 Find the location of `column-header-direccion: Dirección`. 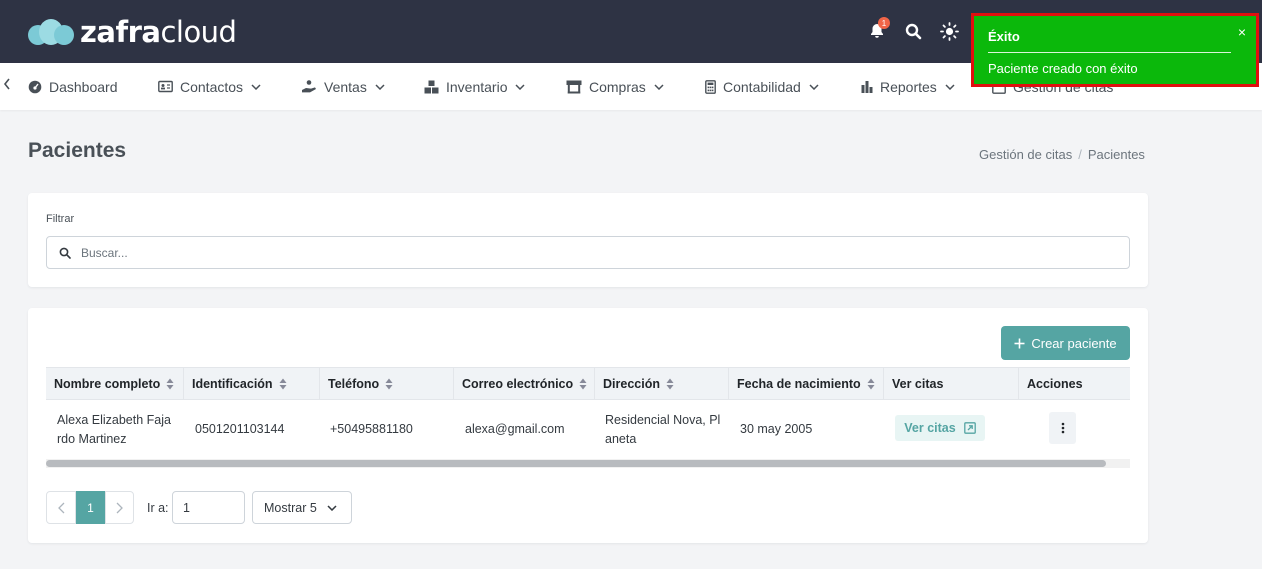

column-header-direccion: Dirección is located at coordinates (662, 384).